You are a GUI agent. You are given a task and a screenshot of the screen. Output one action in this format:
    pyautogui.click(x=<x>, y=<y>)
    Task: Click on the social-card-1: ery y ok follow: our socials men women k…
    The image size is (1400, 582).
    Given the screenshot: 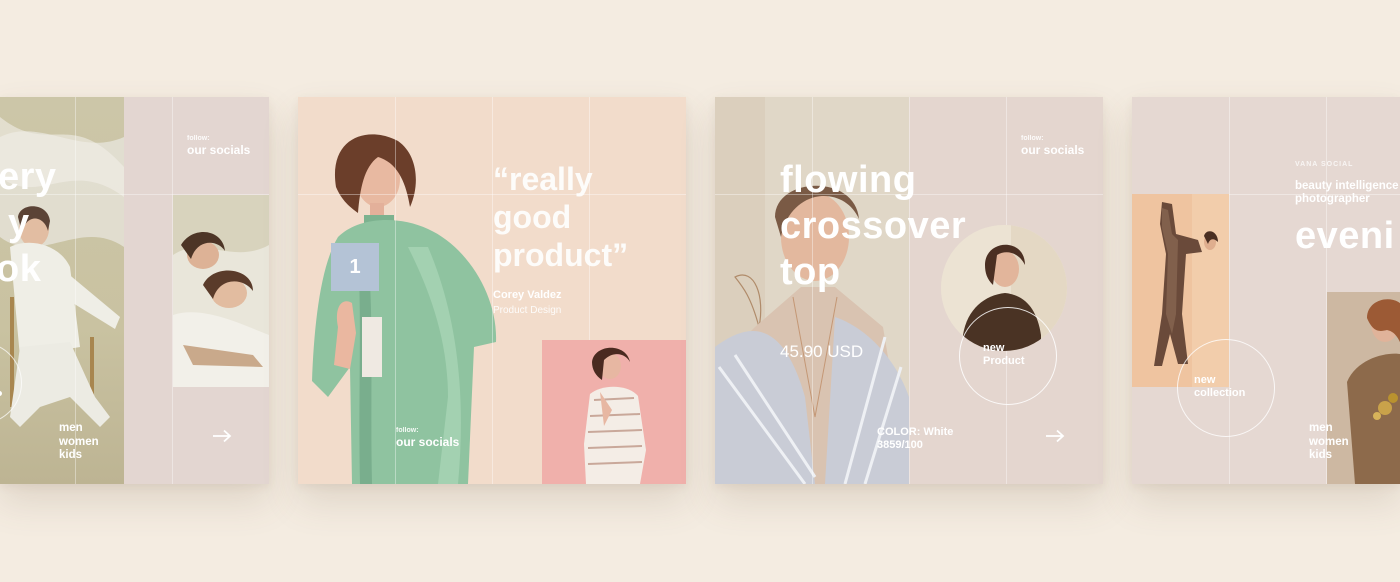 What is the action you would take?
    pyautogui.click(x=134, y=290)
    